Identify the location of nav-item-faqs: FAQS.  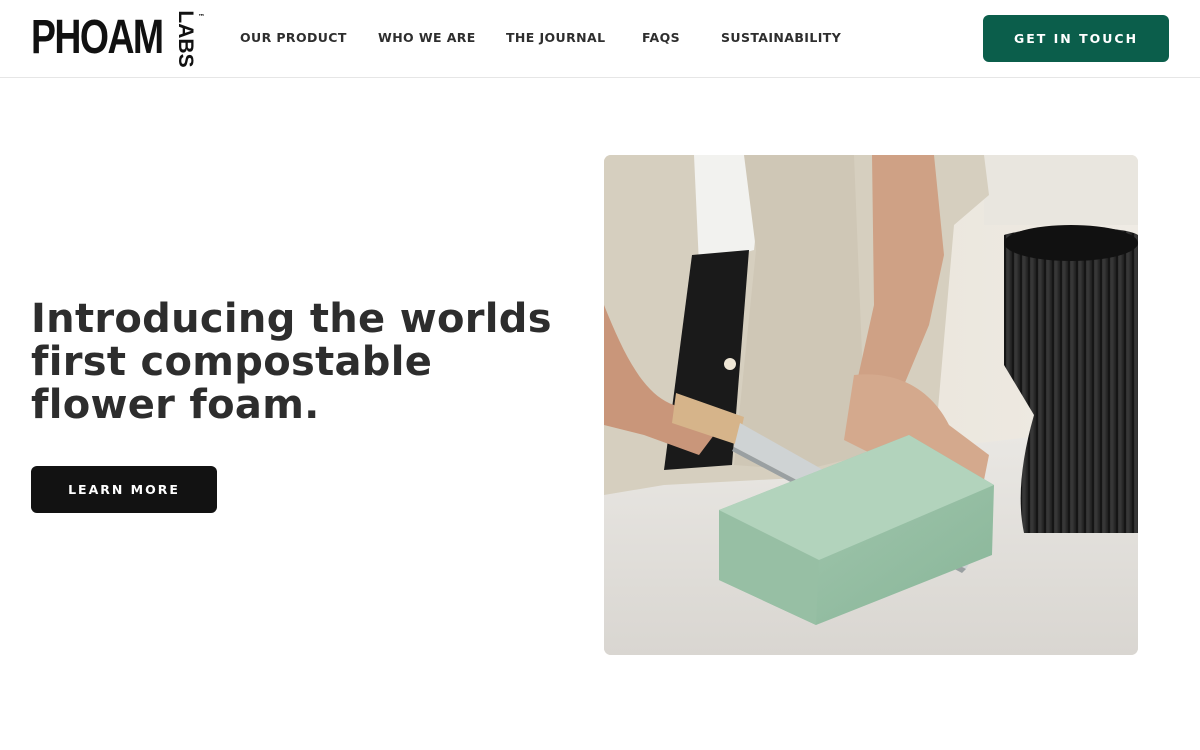
(661, 37).